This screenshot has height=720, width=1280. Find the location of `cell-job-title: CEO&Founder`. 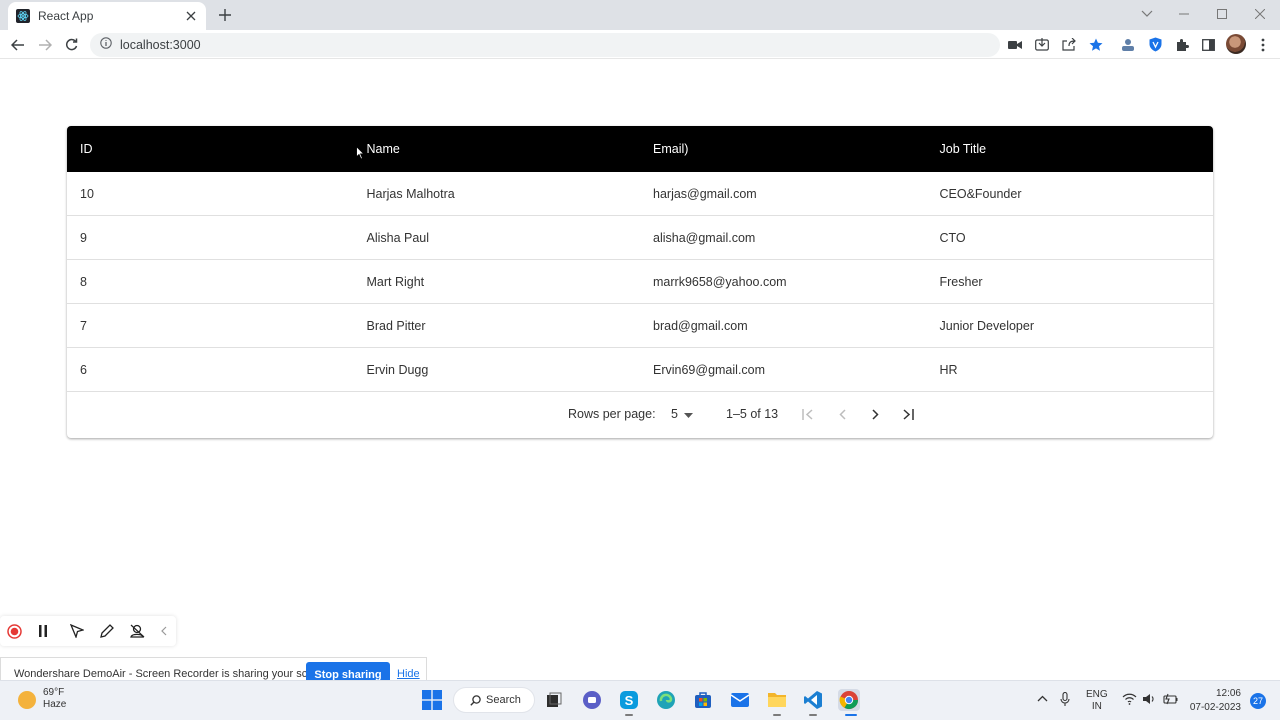

cell-job-title: CEO&Founder is located at coordinates (980, 193).